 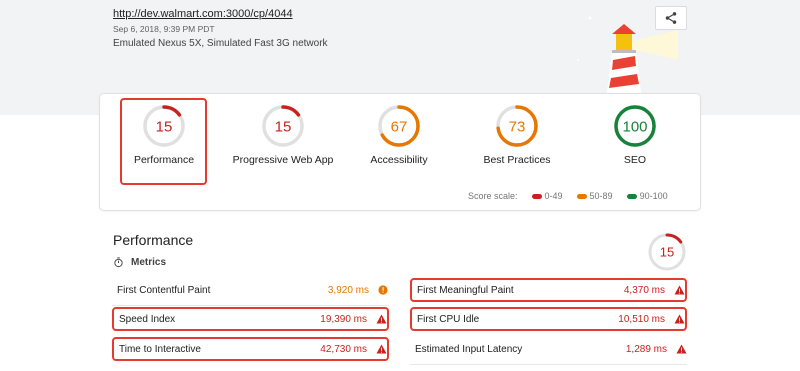 I want to click on metric-value: 4,370 ms, so click(x=644, y=290).